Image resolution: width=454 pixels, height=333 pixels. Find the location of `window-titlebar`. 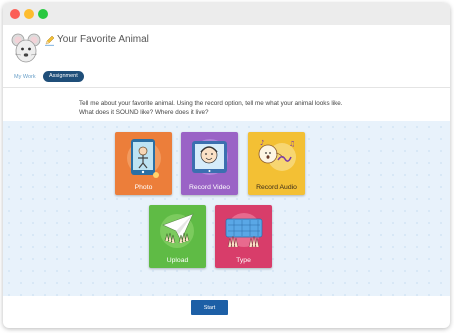

window-titlebar is located at coordinates (226, 14).